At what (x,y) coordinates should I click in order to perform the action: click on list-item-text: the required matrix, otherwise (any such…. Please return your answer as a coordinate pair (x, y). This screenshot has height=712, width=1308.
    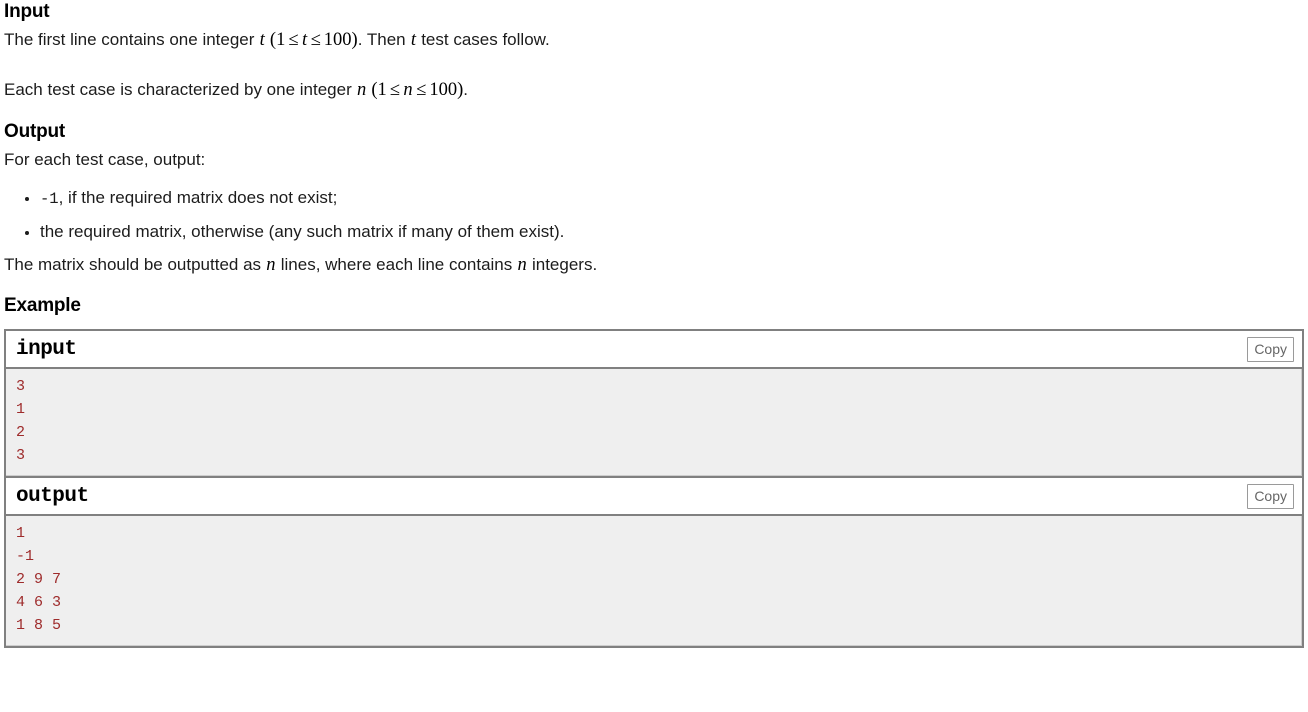
    Looking at the image, I should click on (302, 231).